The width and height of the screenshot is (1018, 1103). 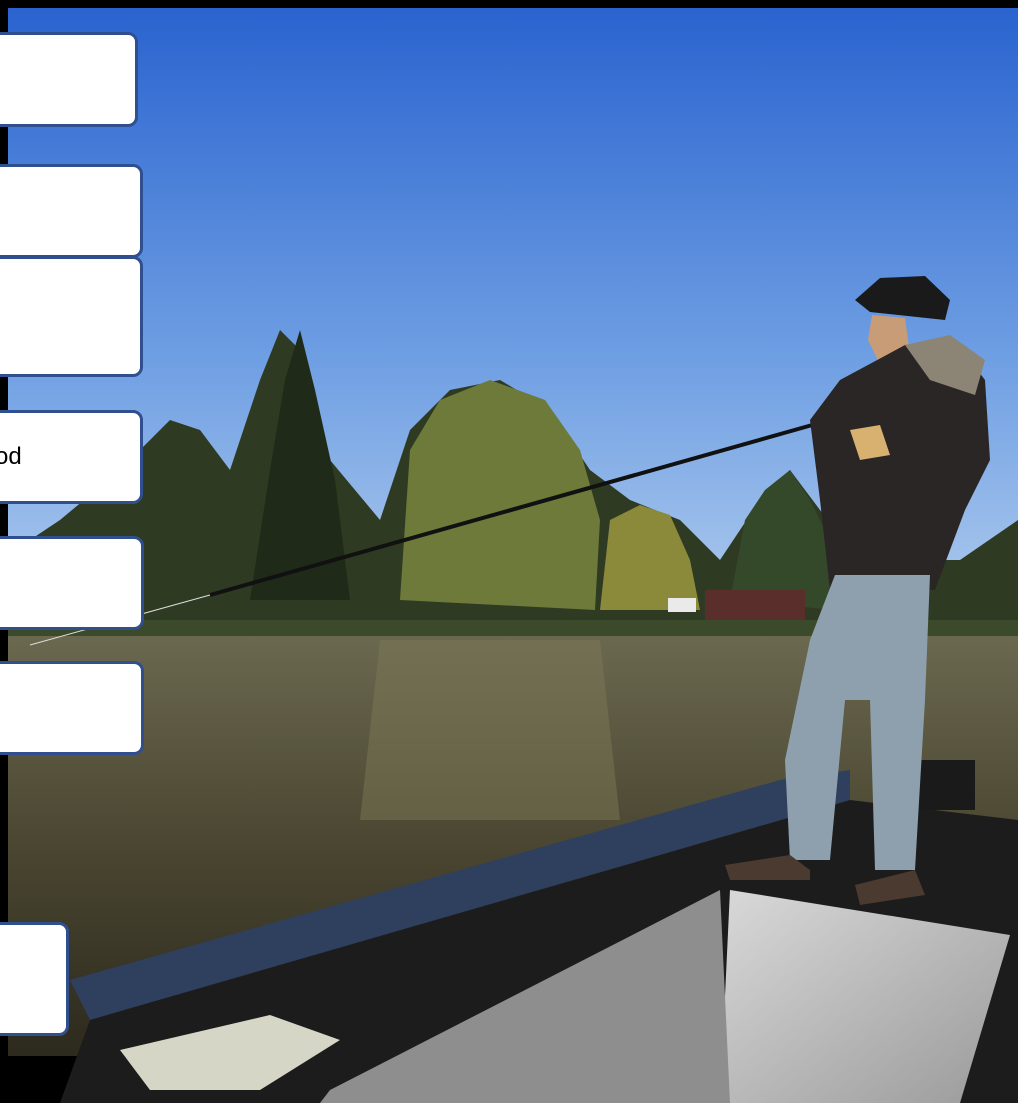 What do you see at coordinates (945, 785) in the screenshot?
I see `fish-finder` at bounding box center [945, 785].